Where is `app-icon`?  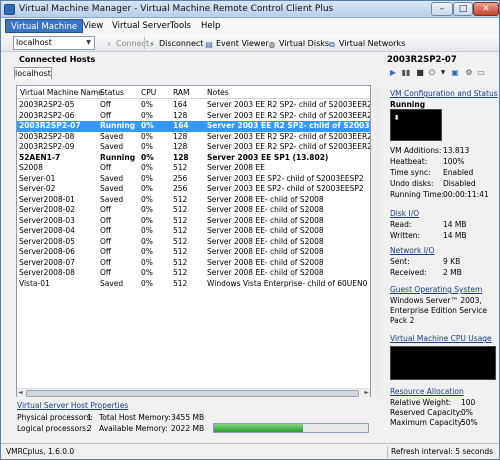 app-icon is located at coordinates (9, 9).